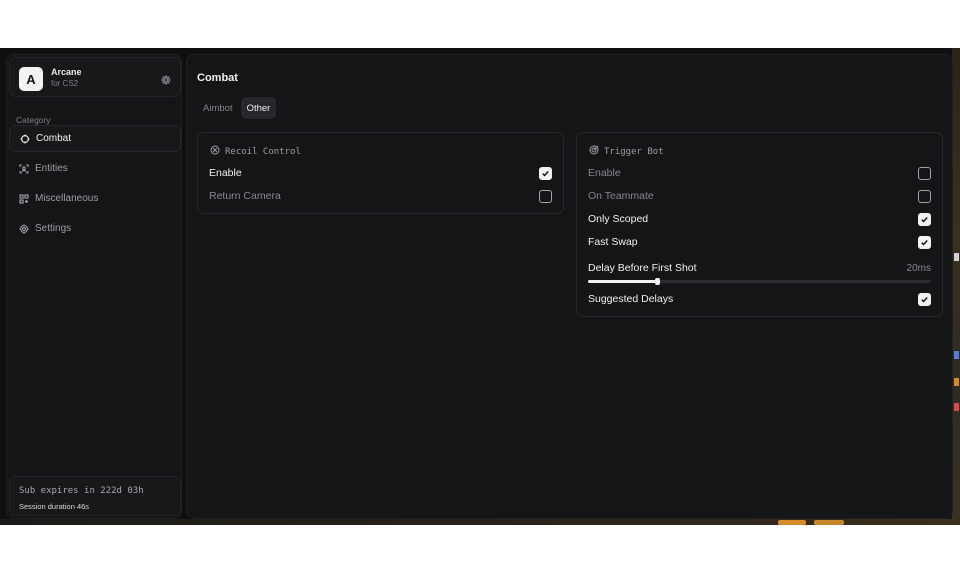  Describe the element at coordinates (67, 198) in the screenshot. I see `sidebar-item-label: Miscellaneous` at that location.